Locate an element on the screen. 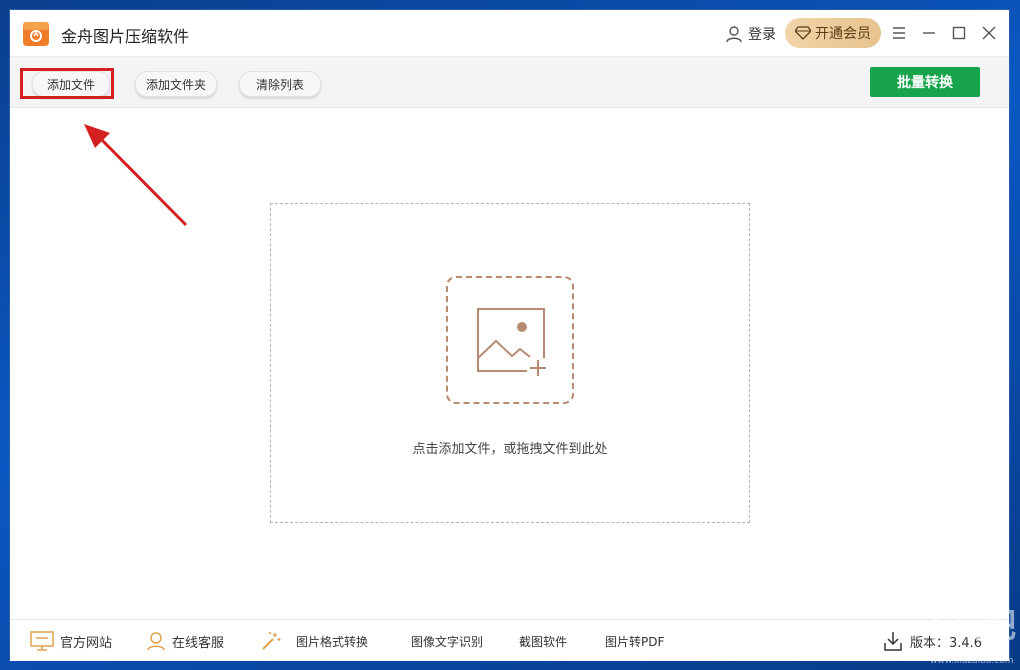 Image resolution: width=1020 pixels, height=670 pixels. maximize-button is located at coordinates (959, 33).